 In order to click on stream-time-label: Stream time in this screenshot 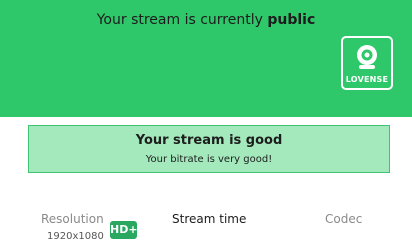, I will do `click(209, 219)`.